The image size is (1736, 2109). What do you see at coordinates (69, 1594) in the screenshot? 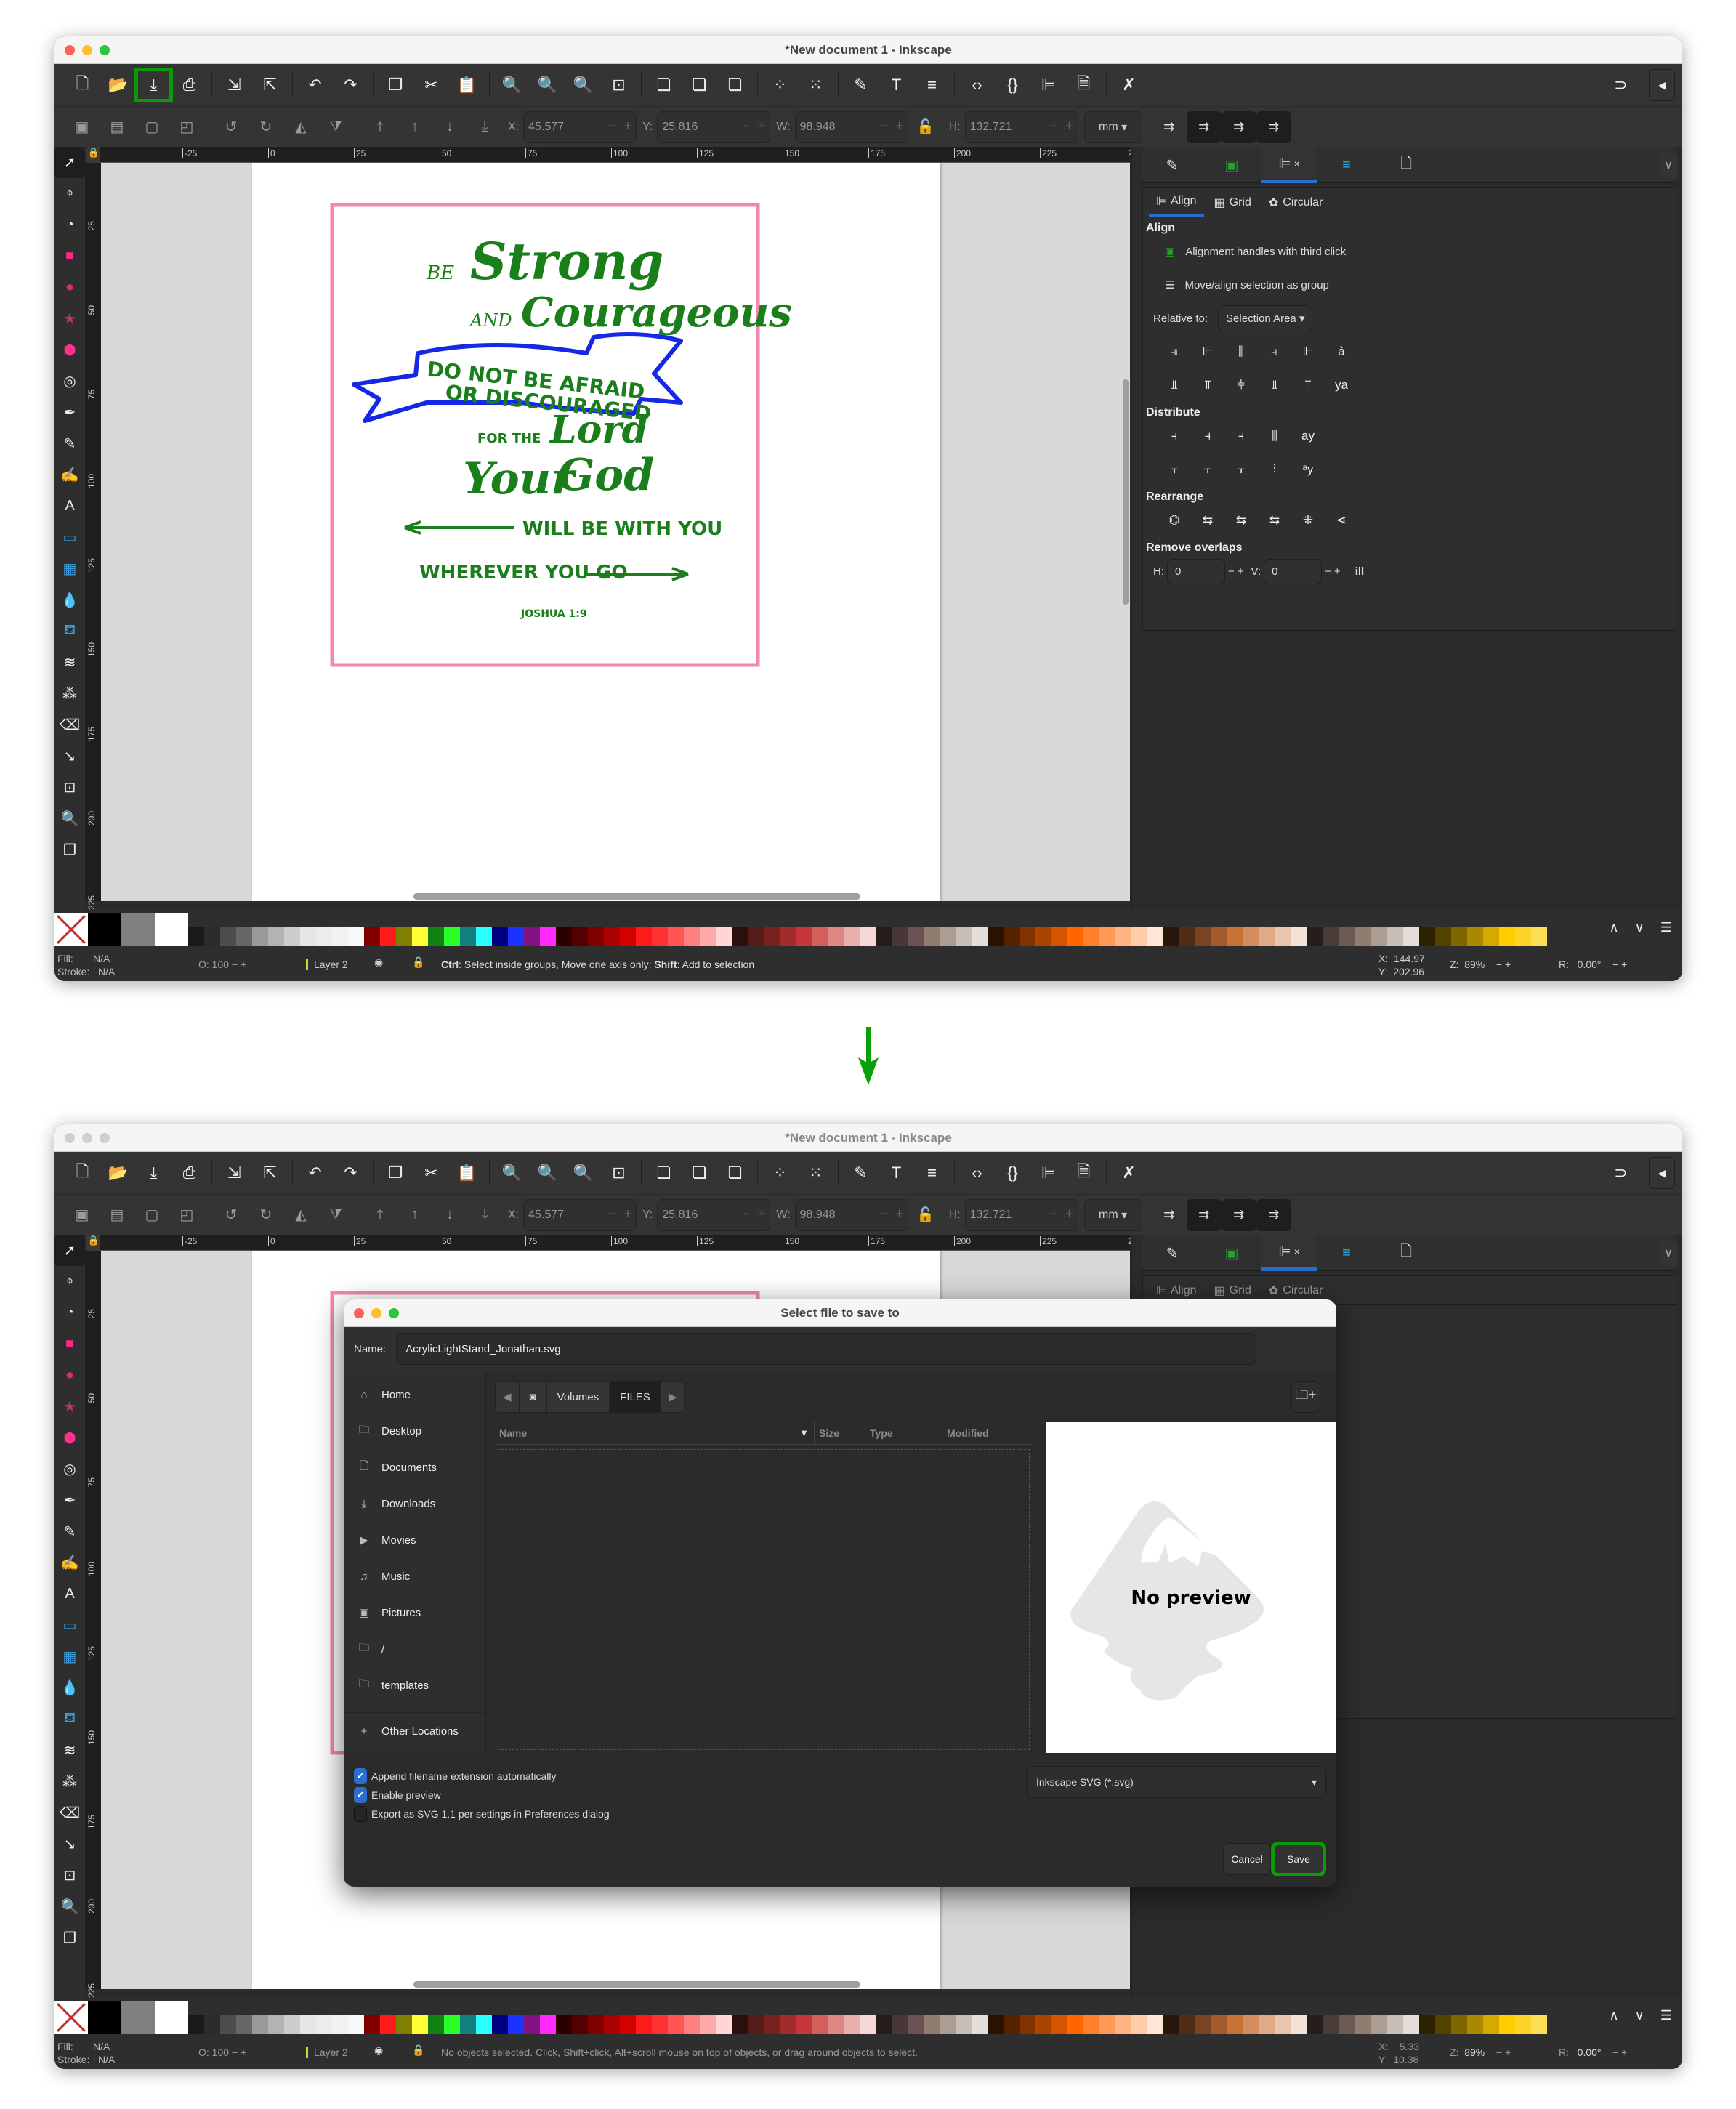
I see `text-tool-icon: A` at bounding box center [69, 1594].